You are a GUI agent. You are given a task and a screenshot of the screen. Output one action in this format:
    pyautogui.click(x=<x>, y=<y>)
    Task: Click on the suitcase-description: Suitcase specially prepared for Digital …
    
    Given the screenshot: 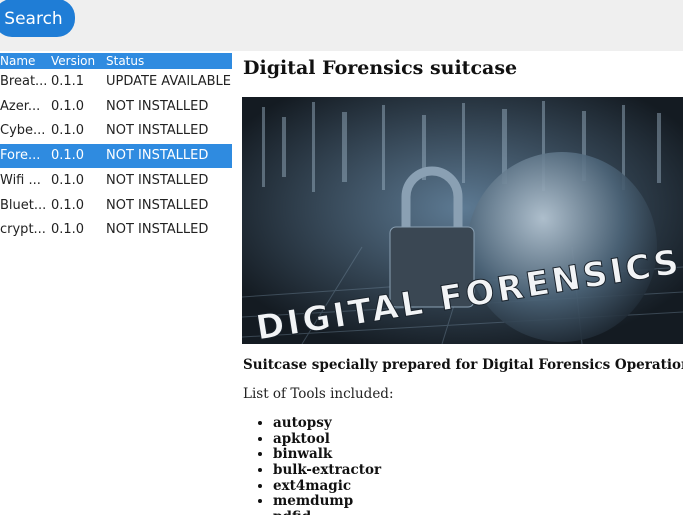 What is the action you would take?
    pyautogui.click(x=463, y=365)
    